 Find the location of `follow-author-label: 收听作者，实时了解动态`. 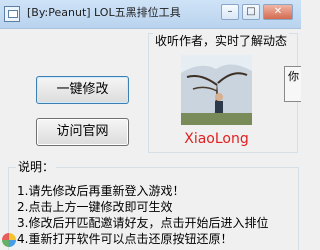

follow-author-label: 收听作者，实时了解动态 is located at coordinates (221, 41).